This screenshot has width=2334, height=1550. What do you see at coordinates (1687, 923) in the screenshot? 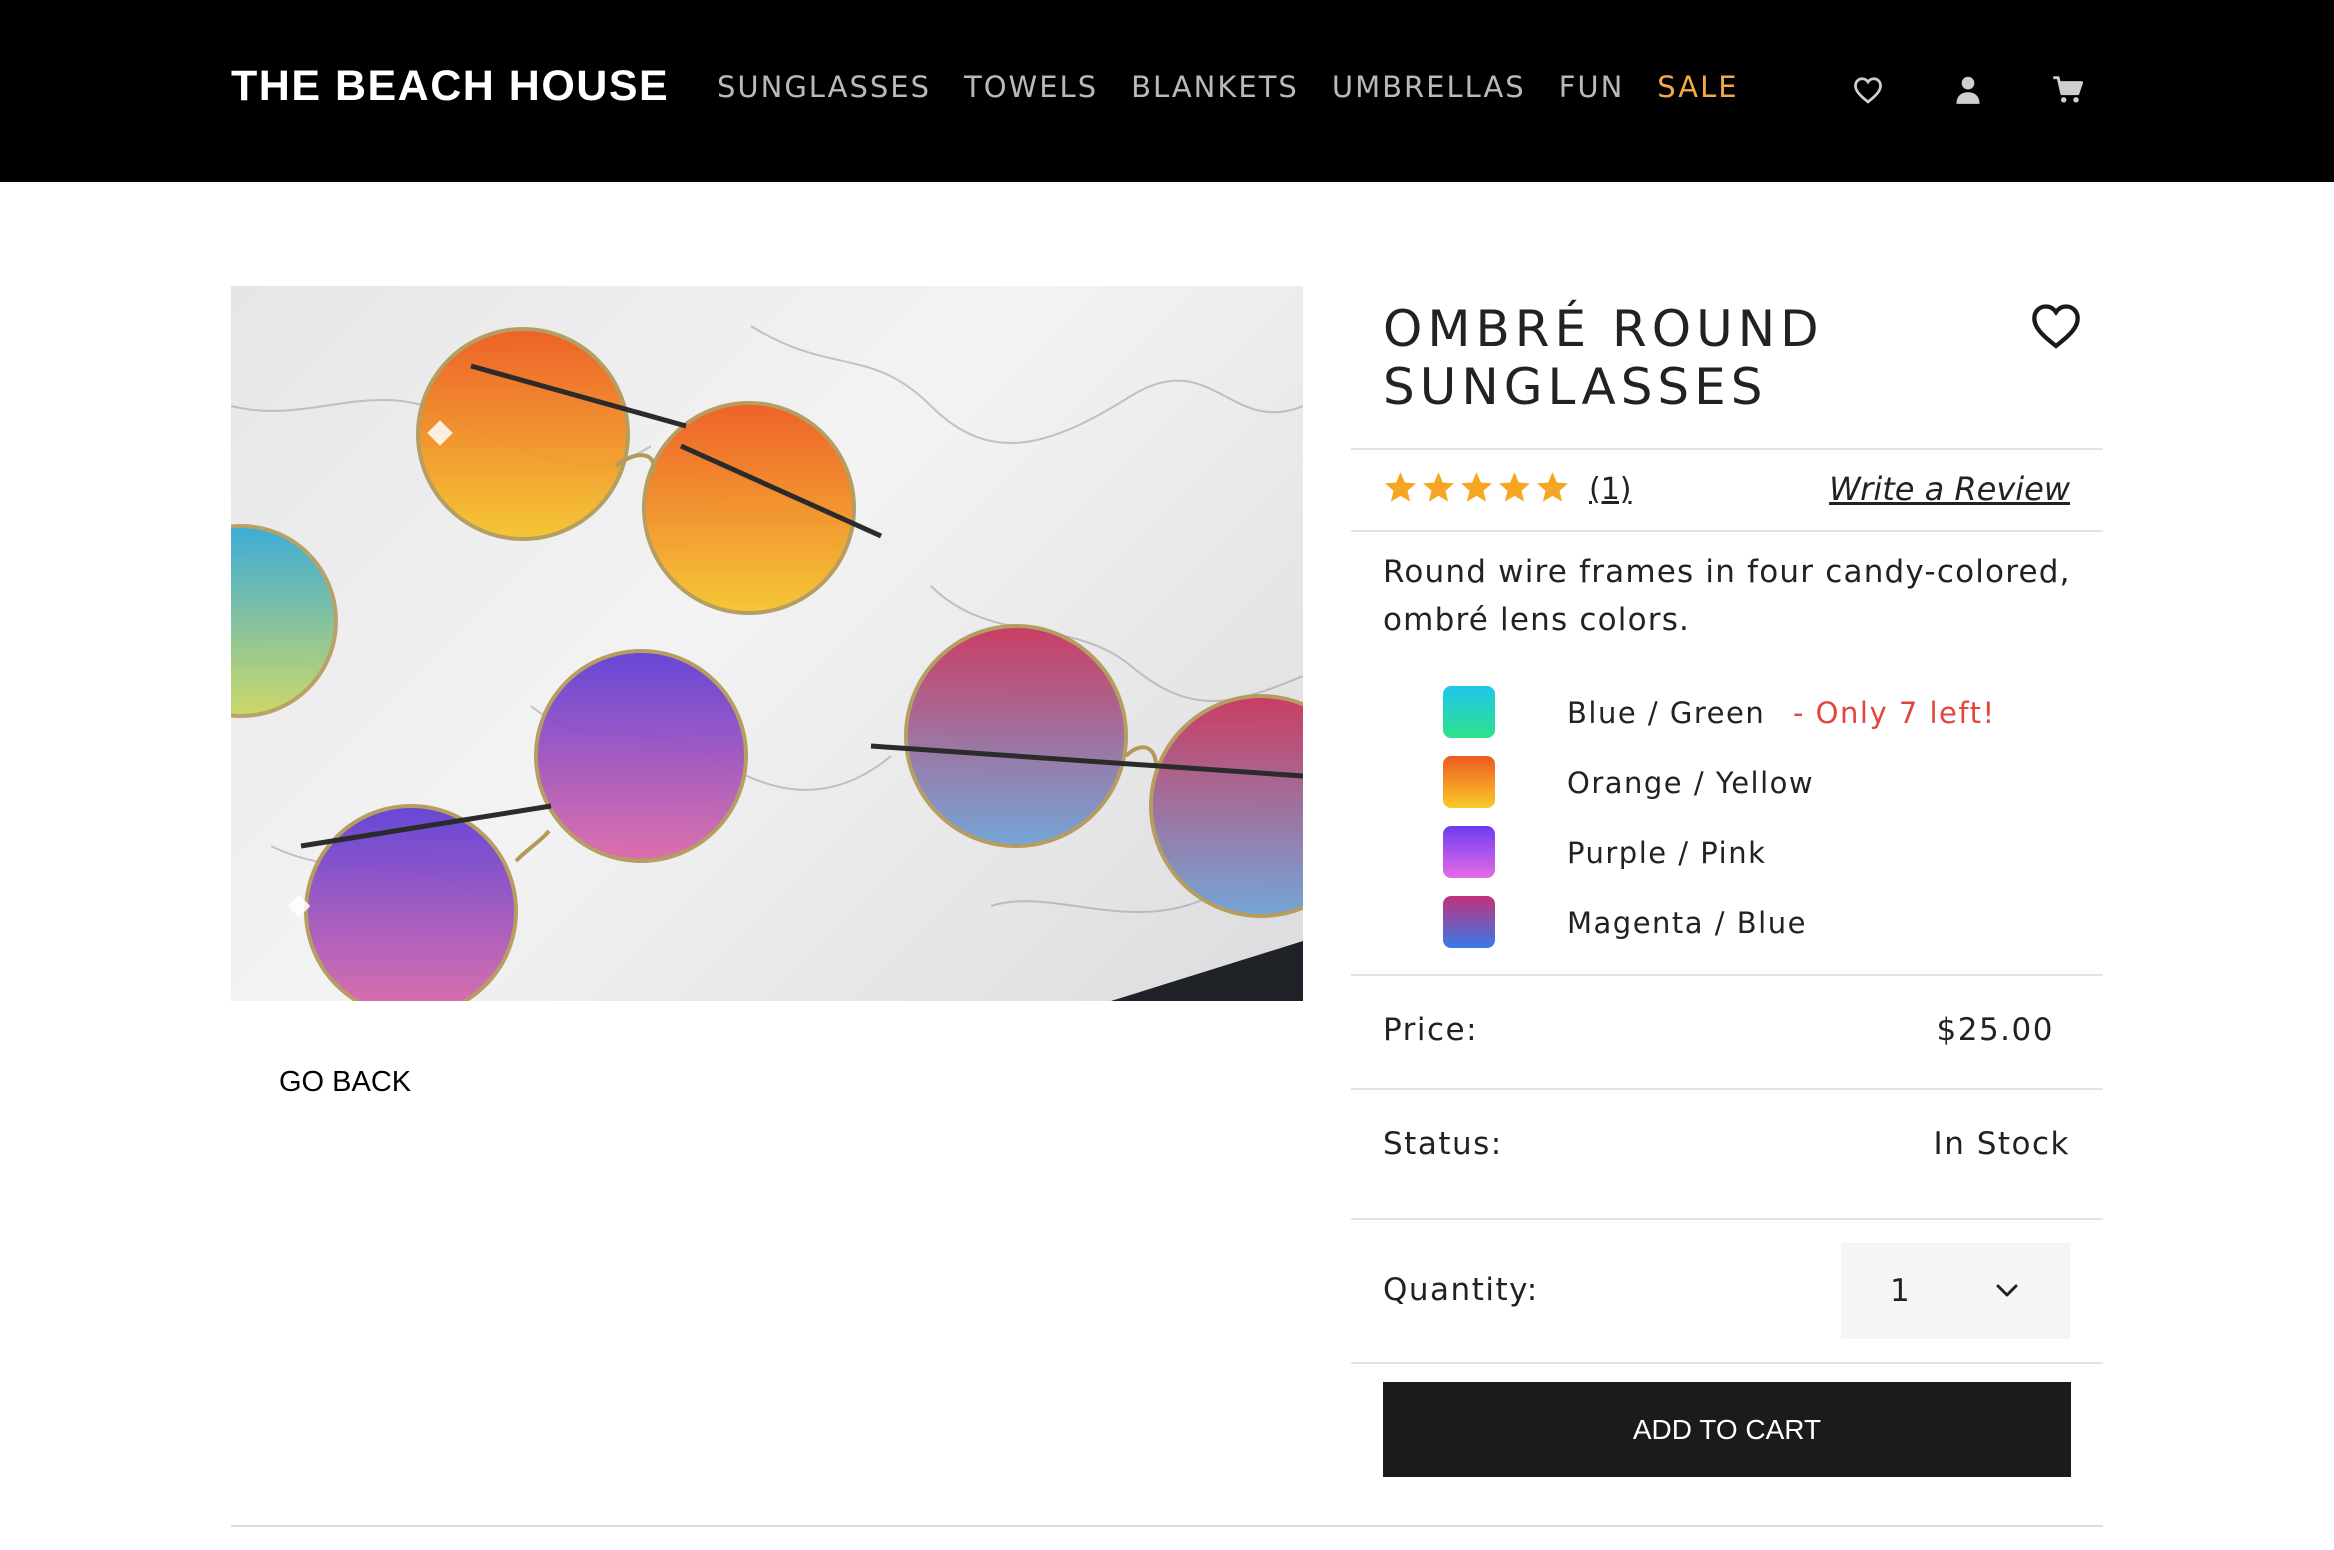
I see `color-label: Magenta / Blue` at bounding box center [1687, 923].